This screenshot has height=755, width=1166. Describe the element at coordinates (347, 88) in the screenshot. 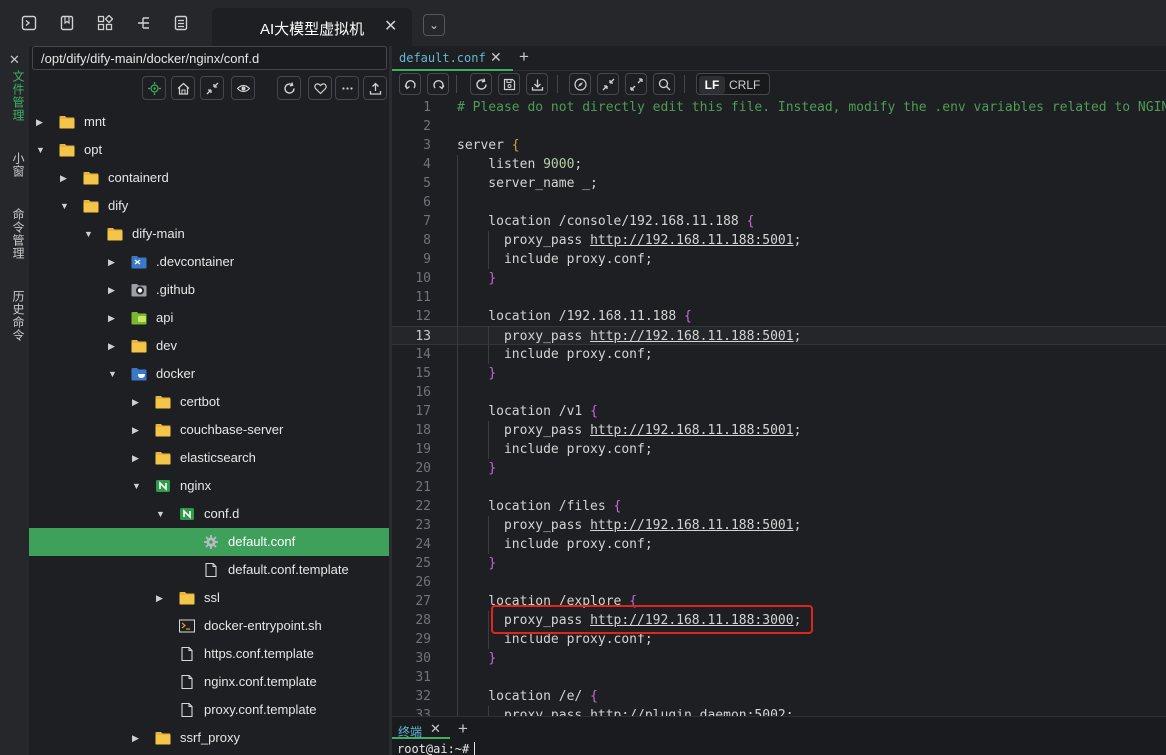

I see `more-button` at that location.